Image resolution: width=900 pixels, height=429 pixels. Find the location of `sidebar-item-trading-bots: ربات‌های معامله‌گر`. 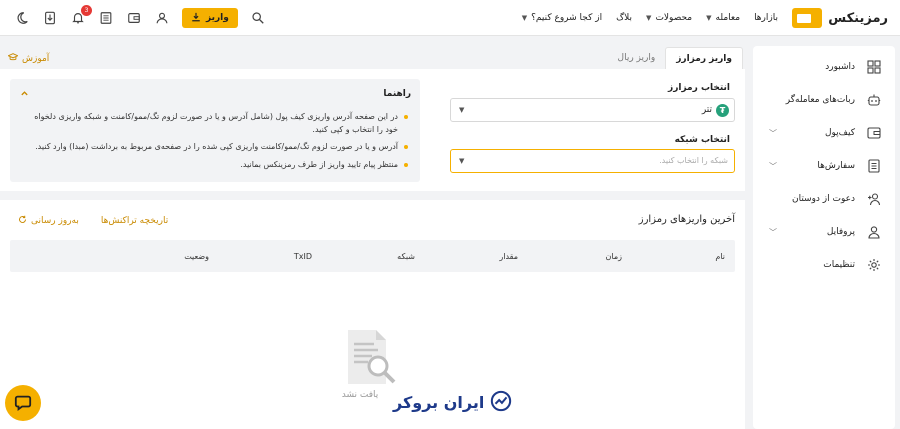

sidebar-item-trading-bots: ربات‌های معامله‌گر is located at coordinates (824, 100).